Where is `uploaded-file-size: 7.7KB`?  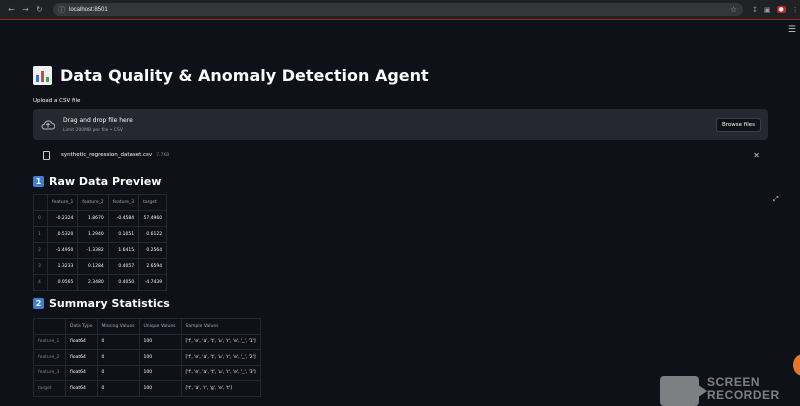 uploaded-file-size: 7.7KB is located at coordinates (163, 155).